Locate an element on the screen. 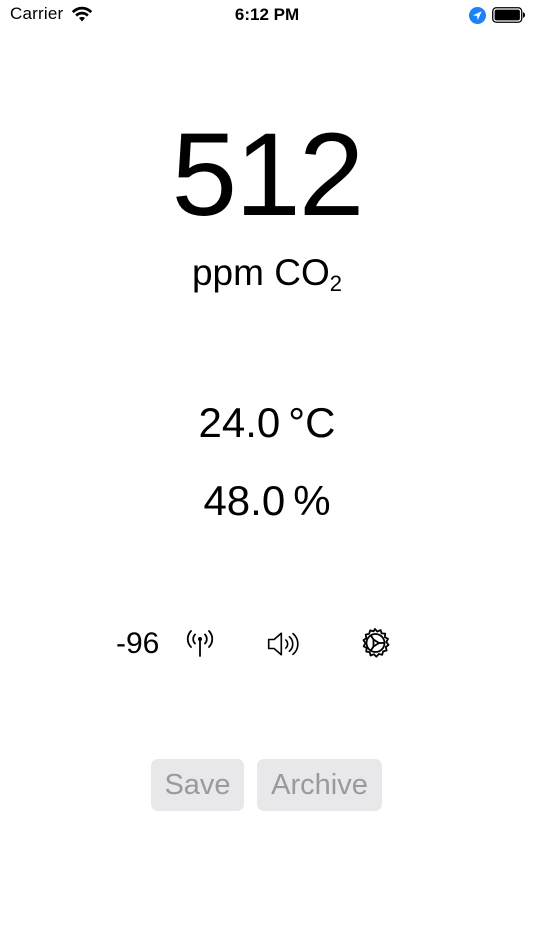 The height and width of the screenshot is (950, 534). status-bar: Carrier 6:12 PM is located at coordinates (267, 15).